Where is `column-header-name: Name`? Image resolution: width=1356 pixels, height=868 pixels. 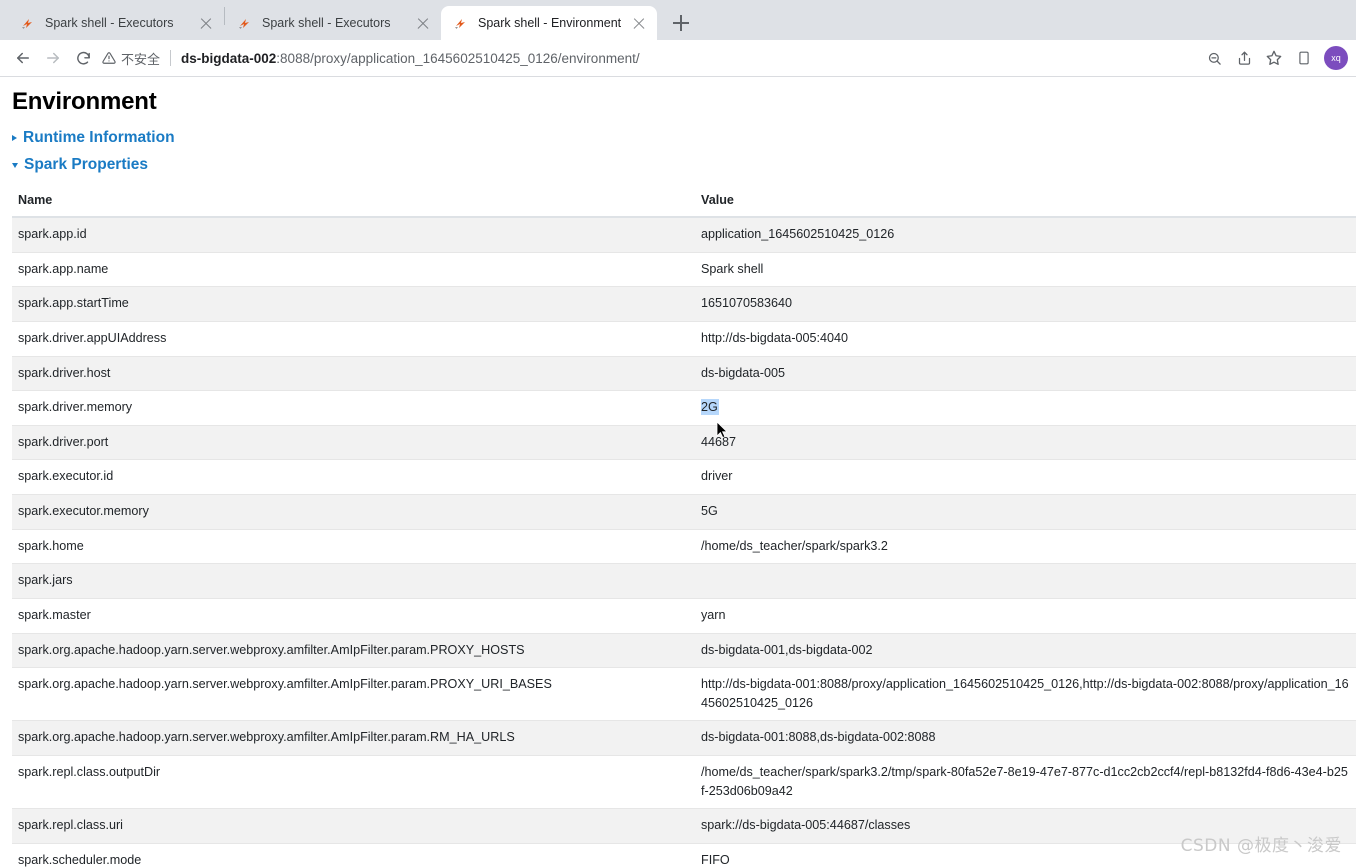
column-header-name: Name is located at coordinates (353, 201).